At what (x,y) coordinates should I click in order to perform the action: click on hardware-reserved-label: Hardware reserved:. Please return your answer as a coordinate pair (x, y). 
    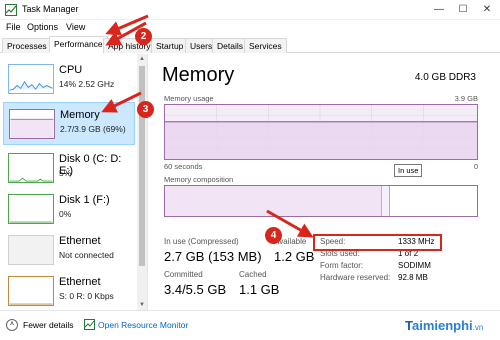
    Looking at the image, I should click on (355, 277).